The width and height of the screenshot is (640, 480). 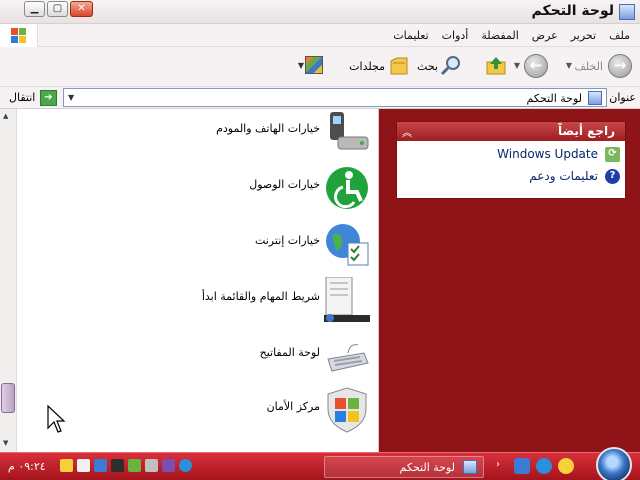 I want to click on see-also-title: راجع أيضاً, so click(x=586, y=131).